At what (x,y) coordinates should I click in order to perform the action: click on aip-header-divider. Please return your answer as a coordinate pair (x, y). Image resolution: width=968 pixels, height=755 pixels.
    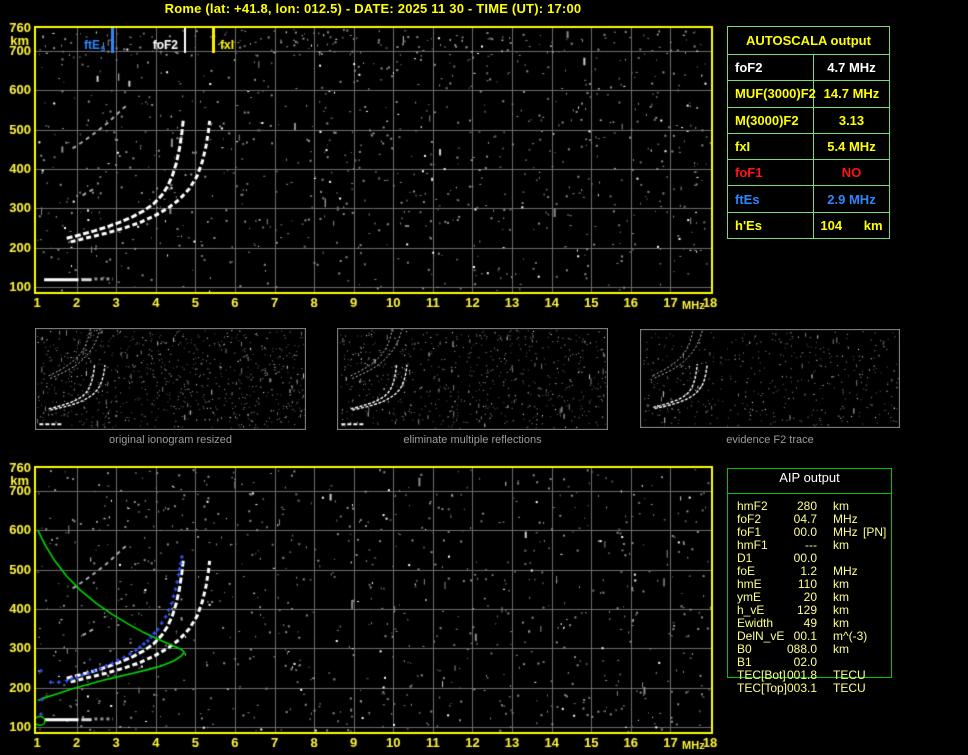
    Looking at the image, I should click on (809, 493).